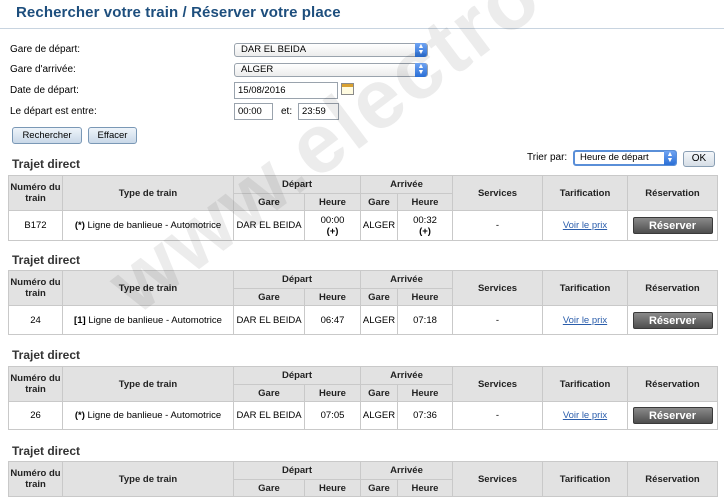 This screenshot has height=497, width=724. Describe the element at coordinates (425, 415) in the screenshot. I see `arrivee-heure: 07:36` at that location.